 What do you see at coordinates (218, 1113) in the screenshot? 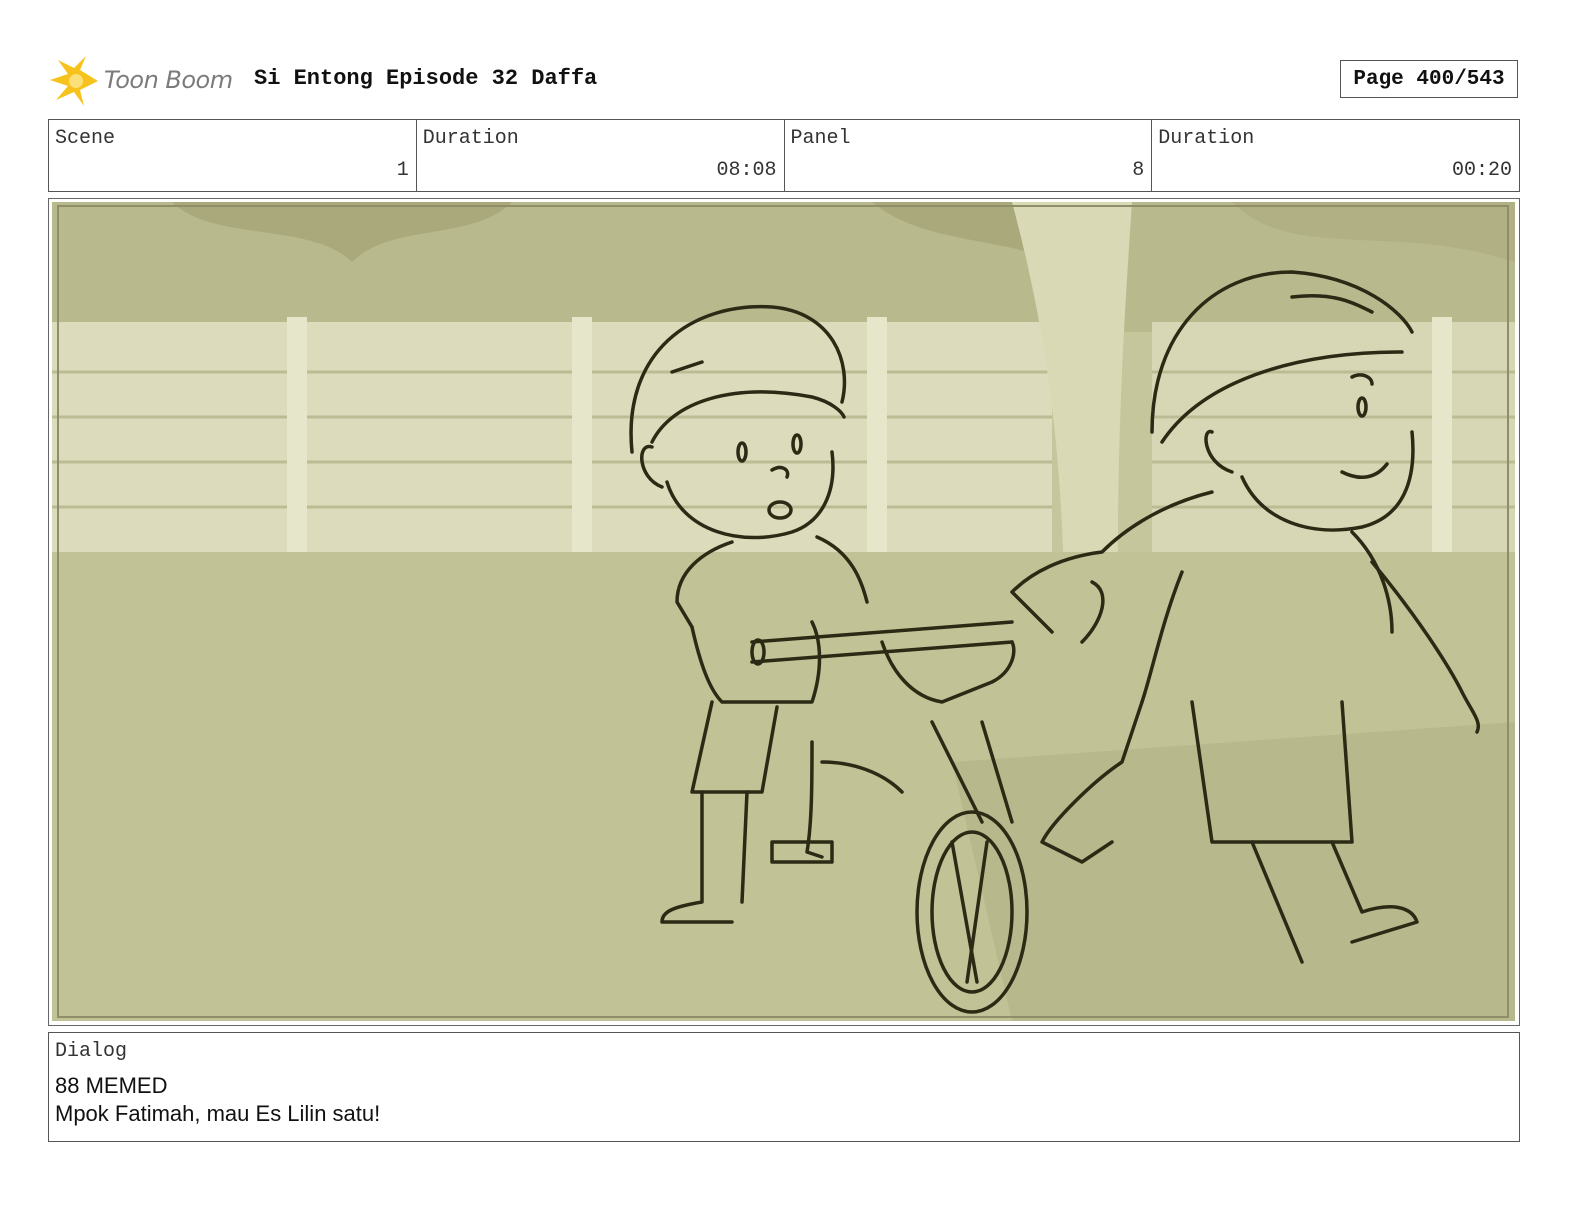
I see `dialog-text: Mpok Fatimah, mau Es Lilin satu!` at bounding box center [218, 1113].